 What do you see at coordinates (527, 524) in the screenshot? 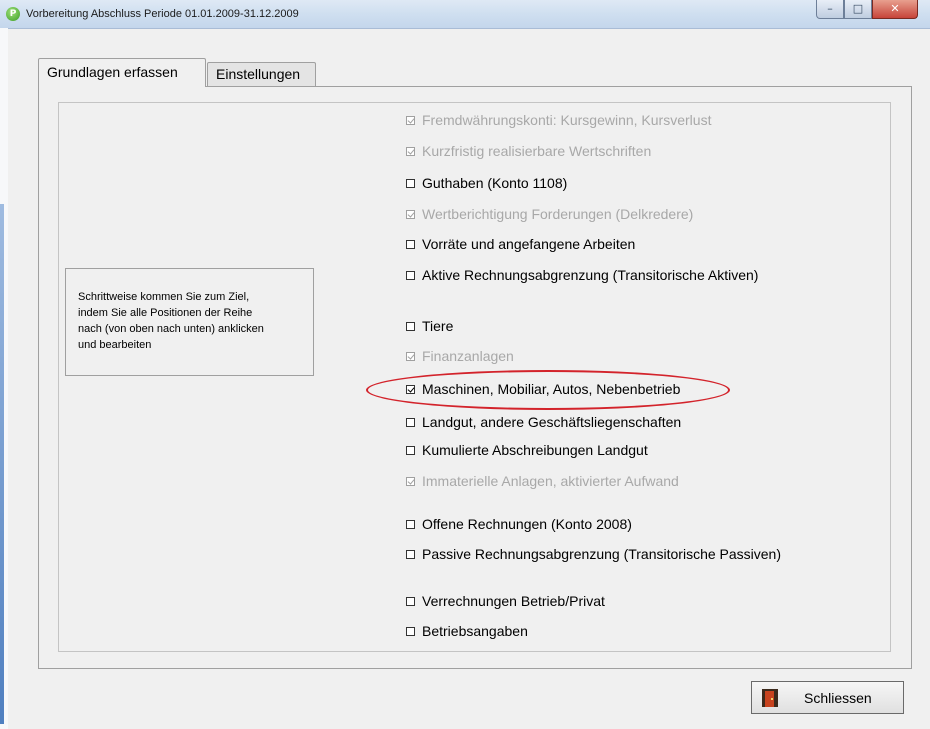
I see `checkbox-label: Offene Rechnungen (Konto 2008)` at bounding box center [527, 524].